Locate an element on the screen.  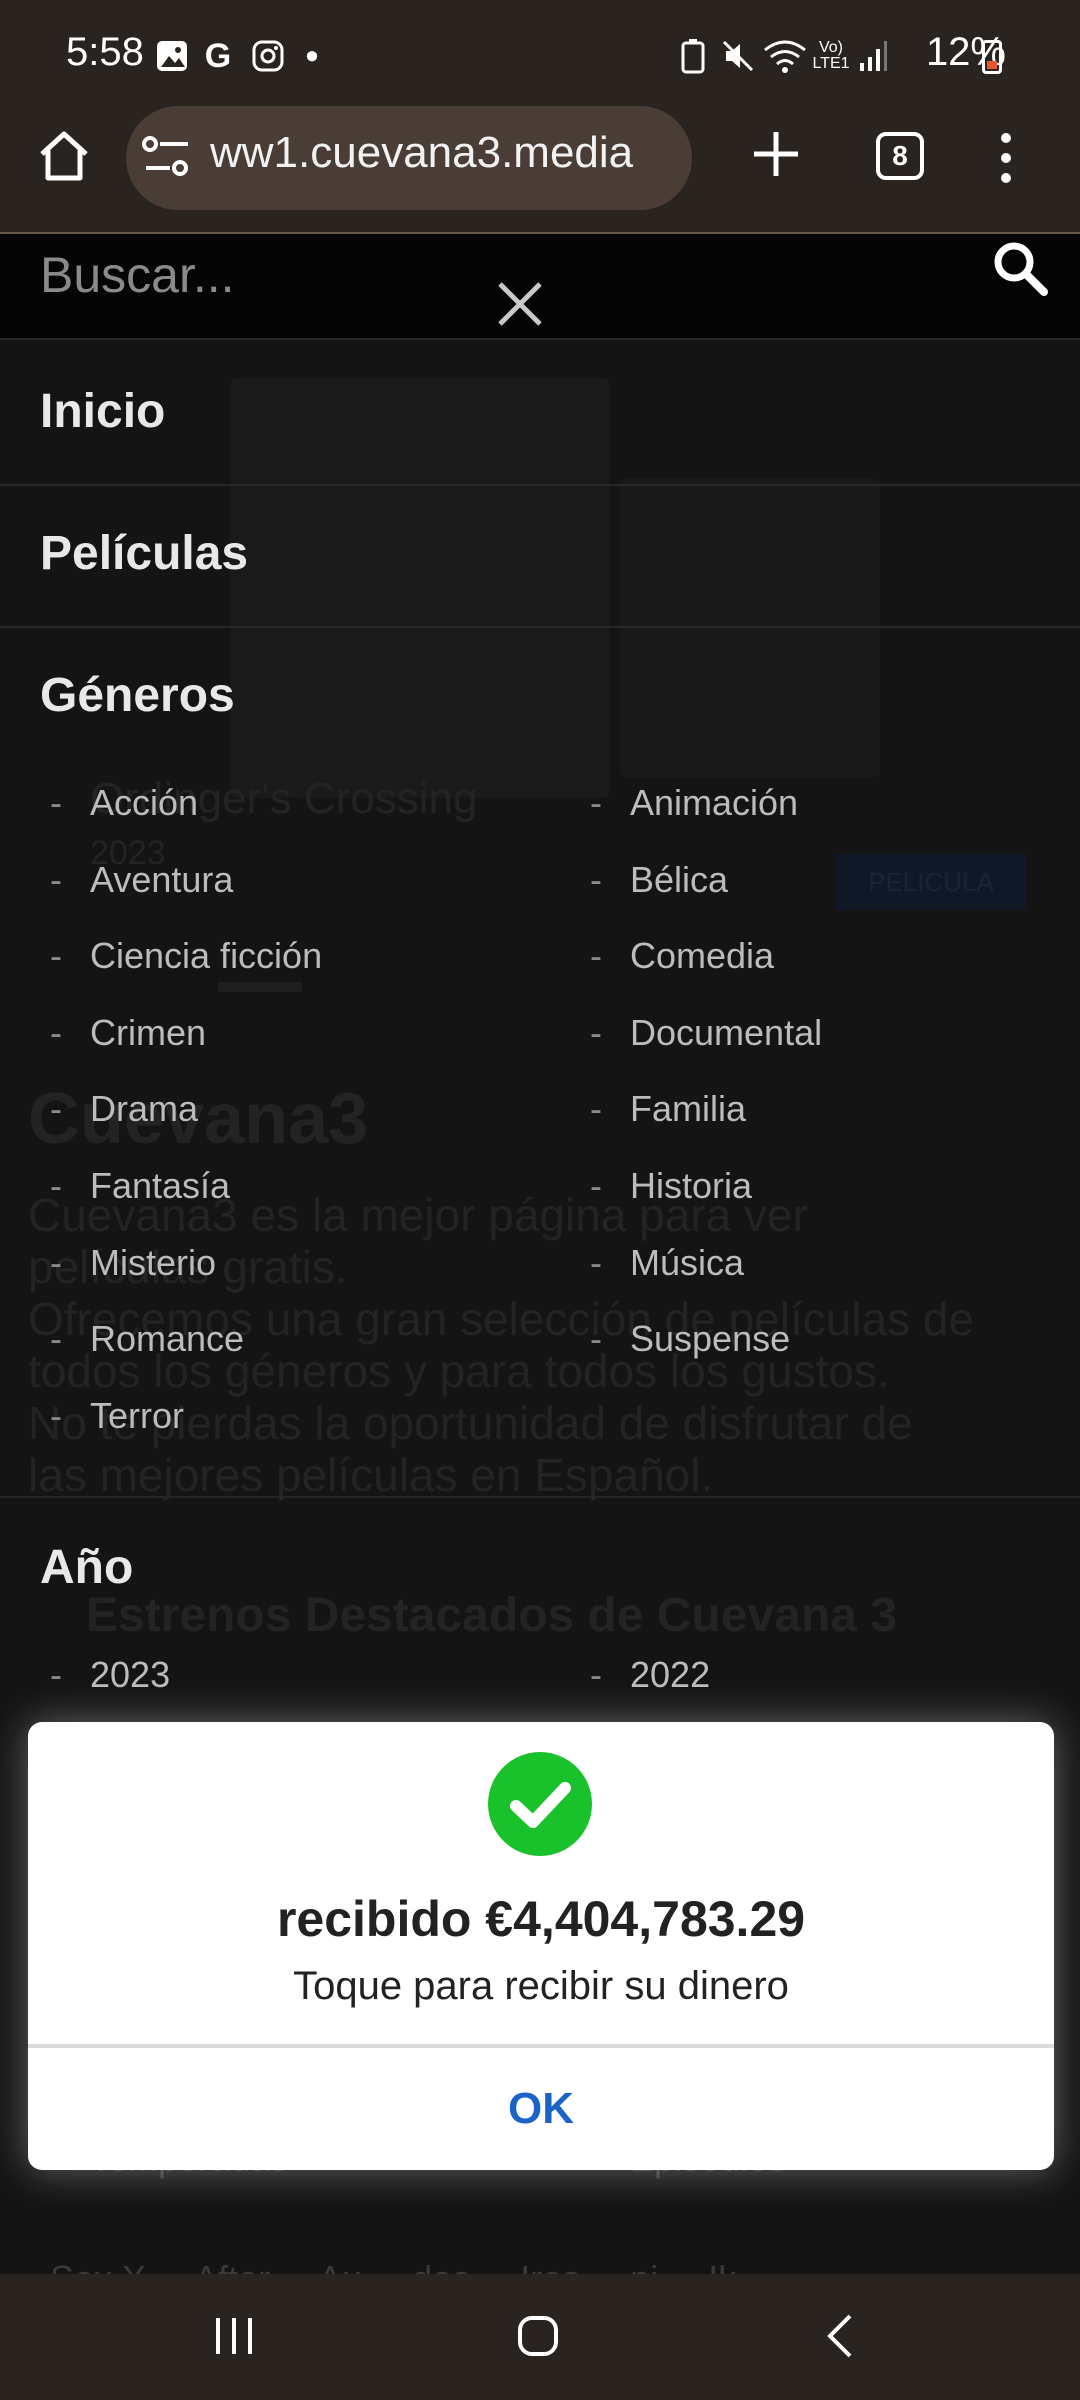
close-icon is located at coordinates (520, 304).